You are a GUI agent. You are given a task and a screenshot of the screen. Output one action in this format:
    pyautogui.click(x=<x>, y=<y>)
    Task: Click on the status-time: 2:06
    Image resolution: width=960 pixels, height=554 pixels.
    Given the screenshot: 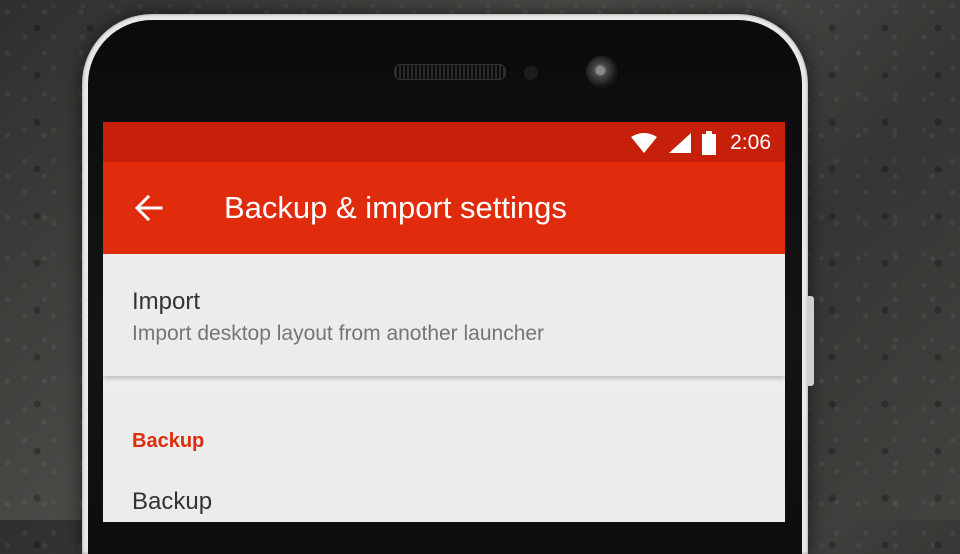 What is the action you would take?
    pyautogui.click(x=750, y=142)
    